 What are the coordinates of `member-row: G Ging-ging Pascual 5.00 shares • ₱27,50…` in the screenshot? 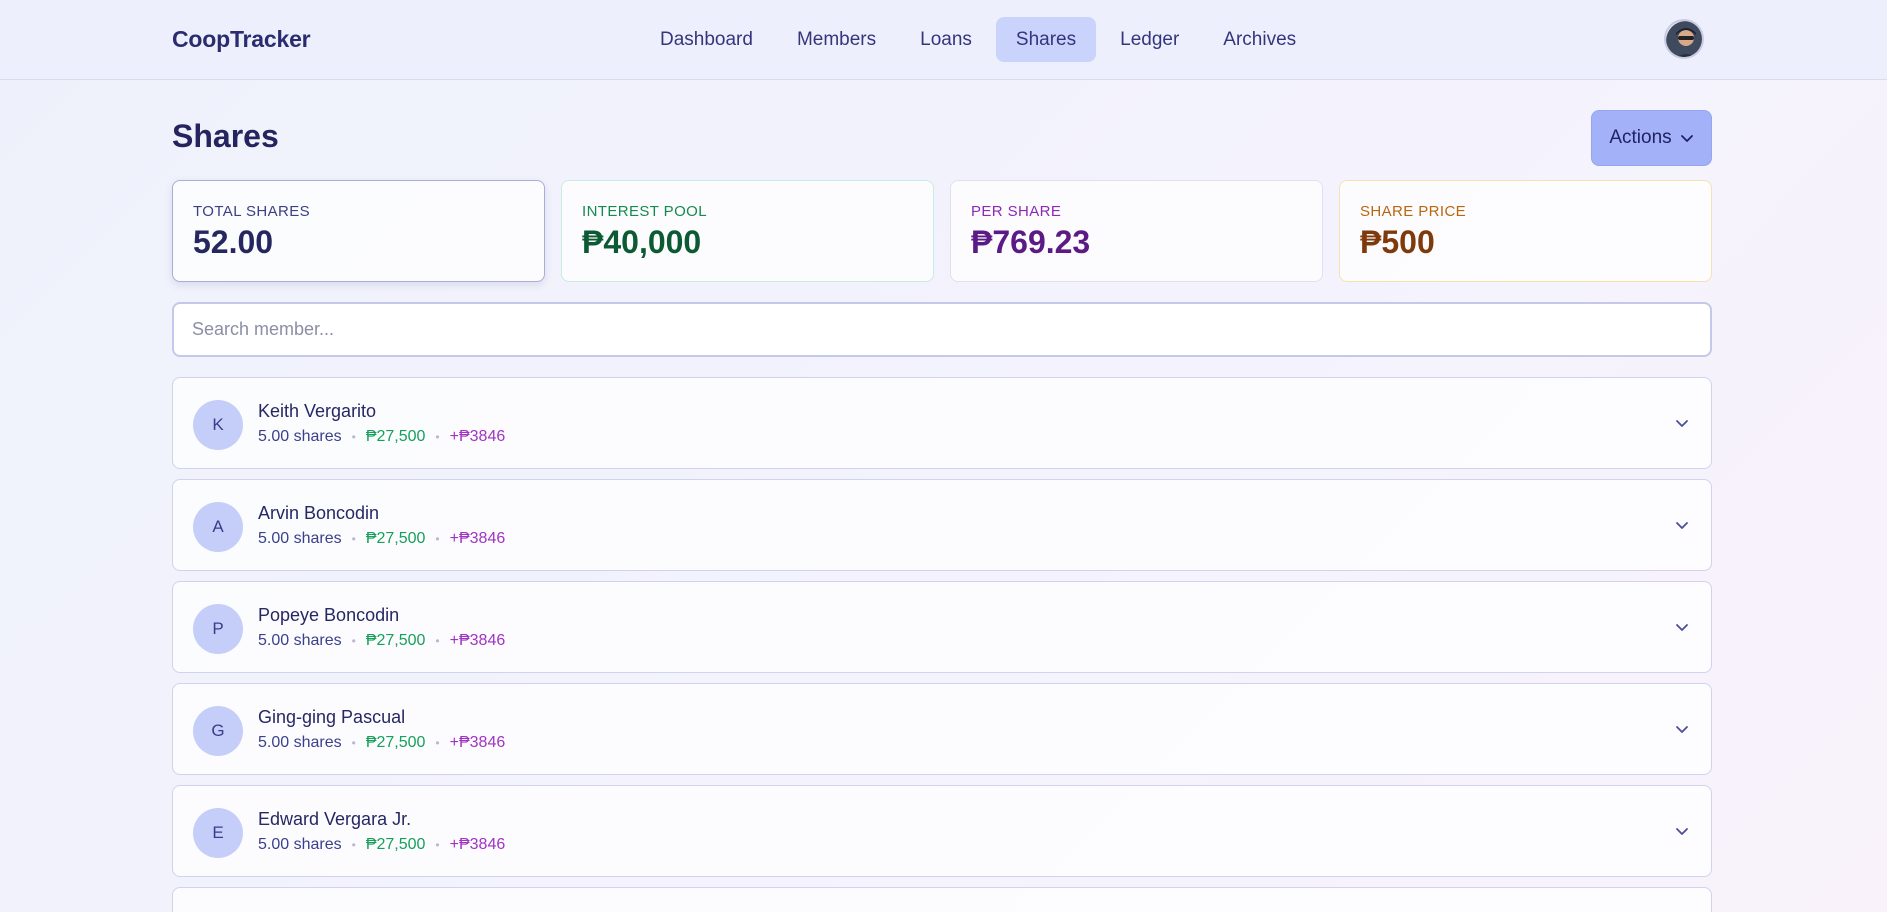 It's located at (942, 729).